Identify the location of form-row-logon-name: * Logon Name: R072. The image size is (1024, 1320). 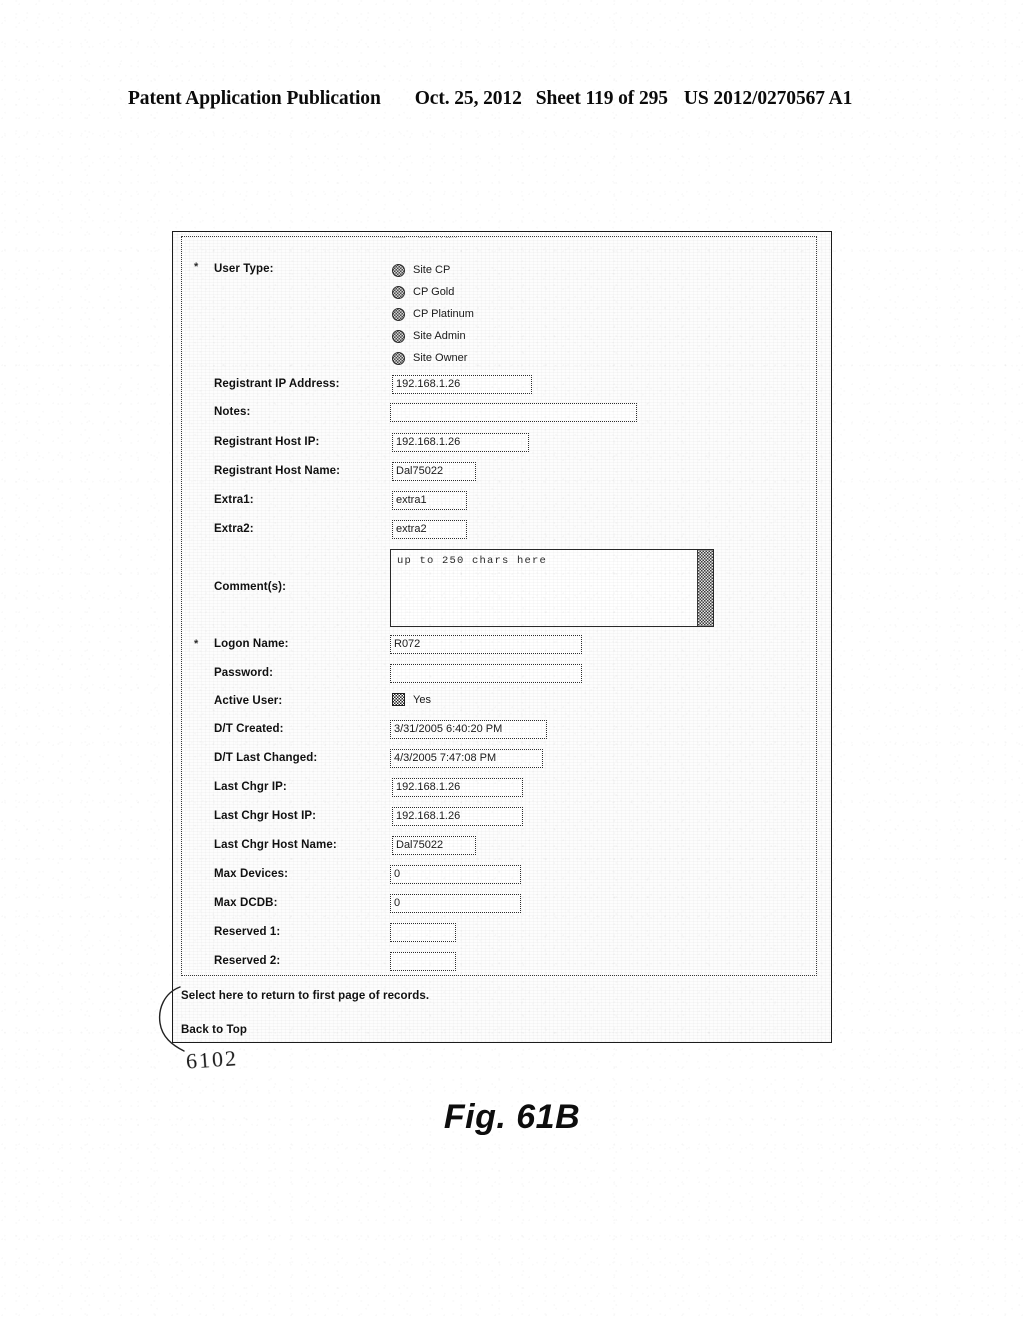
(499, 645).